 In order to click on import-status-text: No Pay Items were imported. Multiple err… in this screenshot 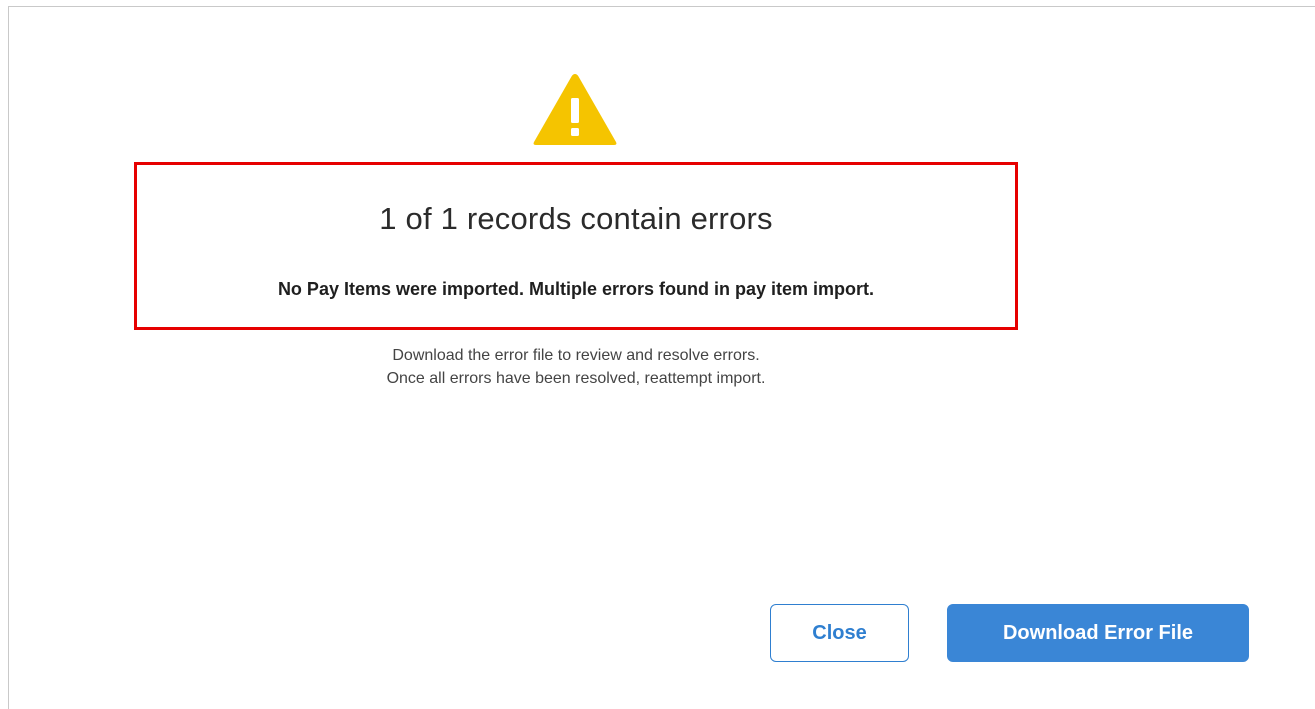, I will do `click(576, 289)`.